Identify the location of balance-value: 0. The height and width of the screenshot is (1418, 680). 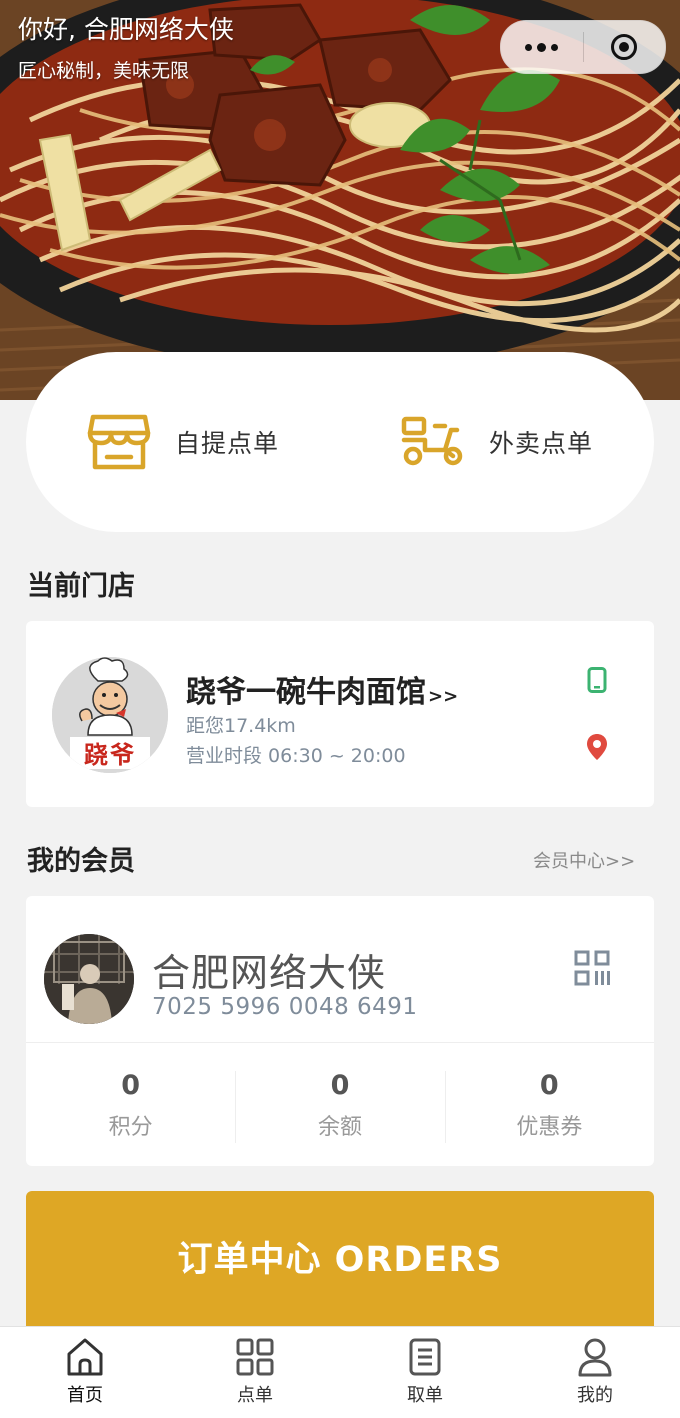
(340, 1085).